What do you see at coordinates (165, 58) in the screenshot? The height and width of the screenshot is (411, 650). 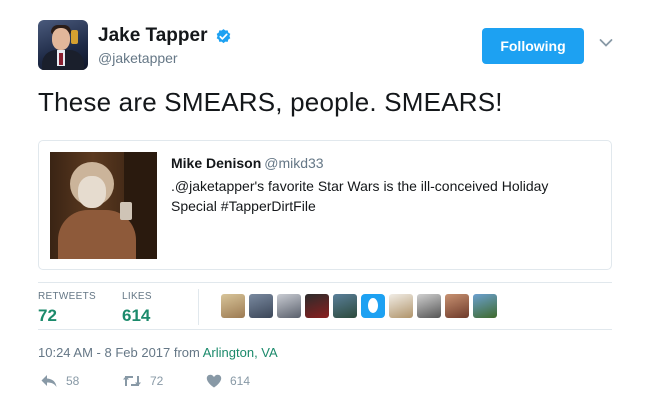 I see `author-handle: @jaketapper` at bounding box center [165, 58].